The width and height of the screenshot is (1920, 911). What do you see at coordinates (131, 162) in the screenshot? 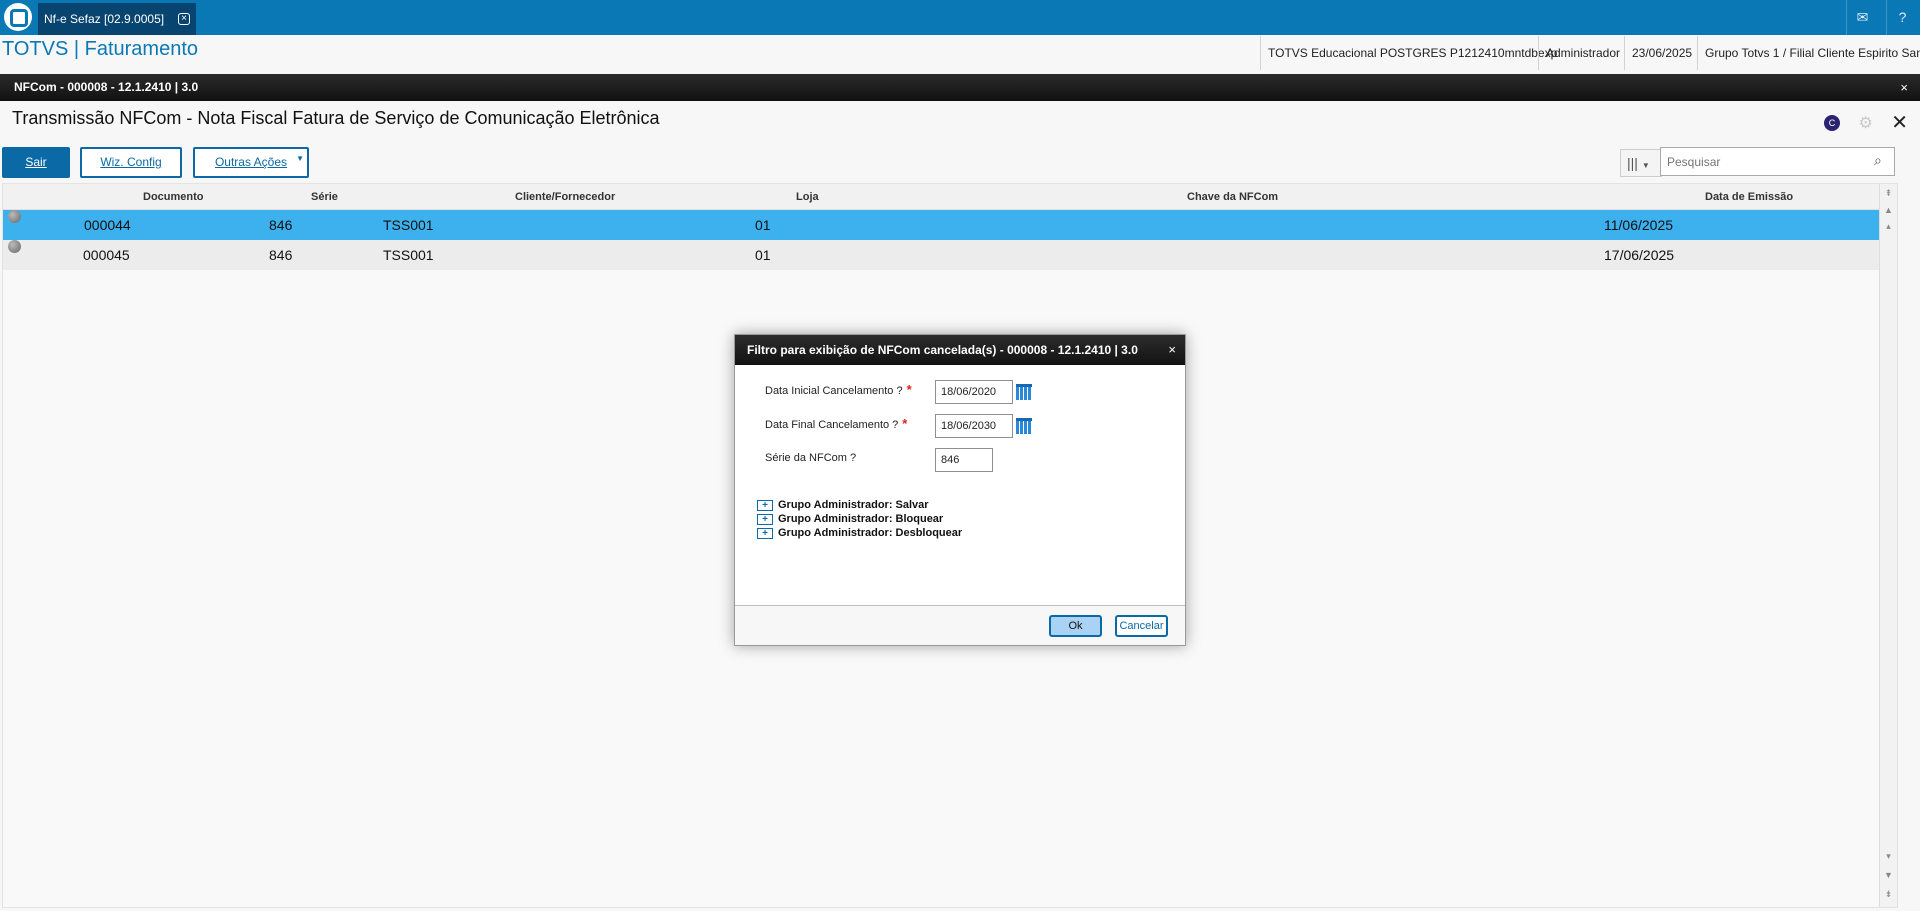
I see `wiz-config-button: Wiz. Config` at bounding box center [131, 162].